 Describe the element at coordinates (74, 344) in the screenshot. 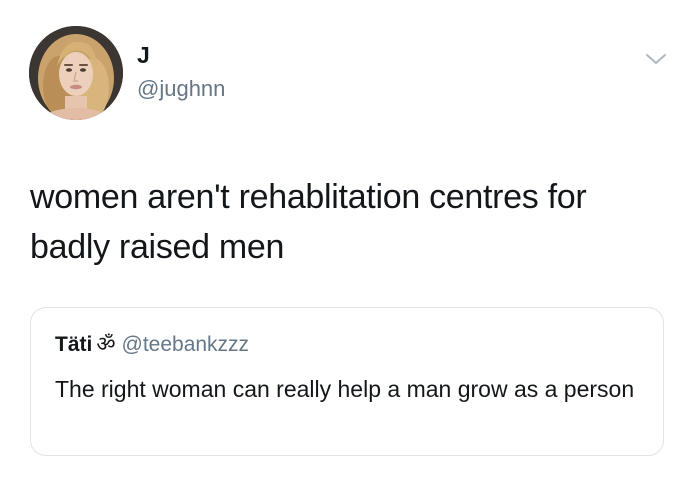

I see `quoted-display-name: Täti` at that location.